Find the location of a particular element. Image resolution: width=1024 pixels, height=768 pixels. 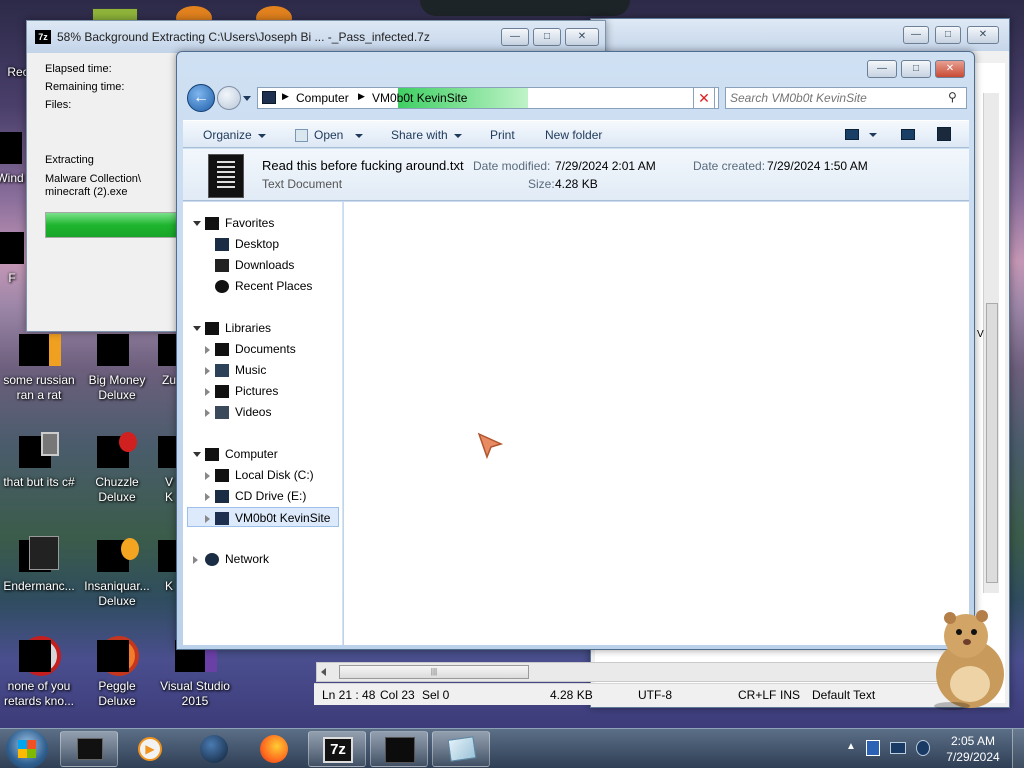

taskbar-app-explorer is located at coordinates (89, 749).